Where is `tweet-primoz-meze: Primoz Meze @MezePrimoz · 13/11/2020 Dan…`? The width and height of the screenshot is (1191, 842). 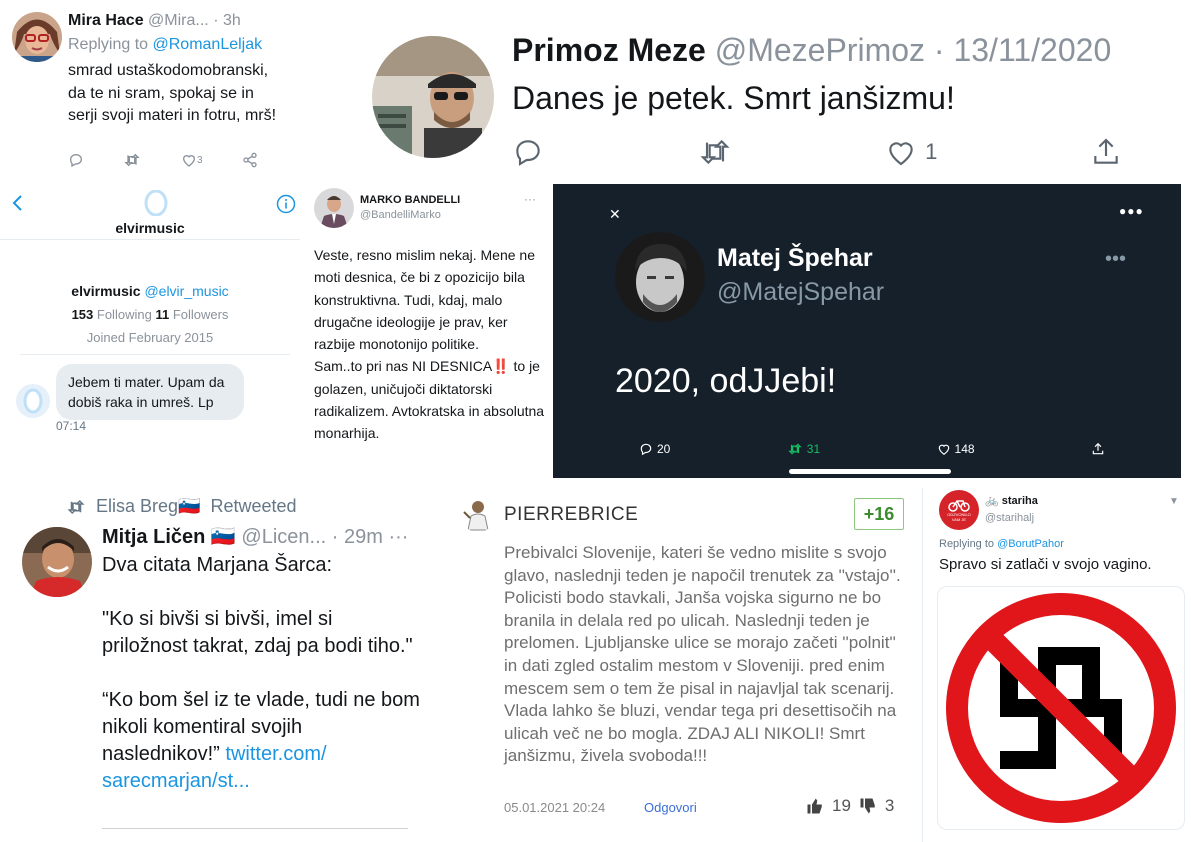 tweet-primoz-meze: Primoz Meze @MezePrimoz · 13/11/2020 Dan… is located at coordinates (775, 102).